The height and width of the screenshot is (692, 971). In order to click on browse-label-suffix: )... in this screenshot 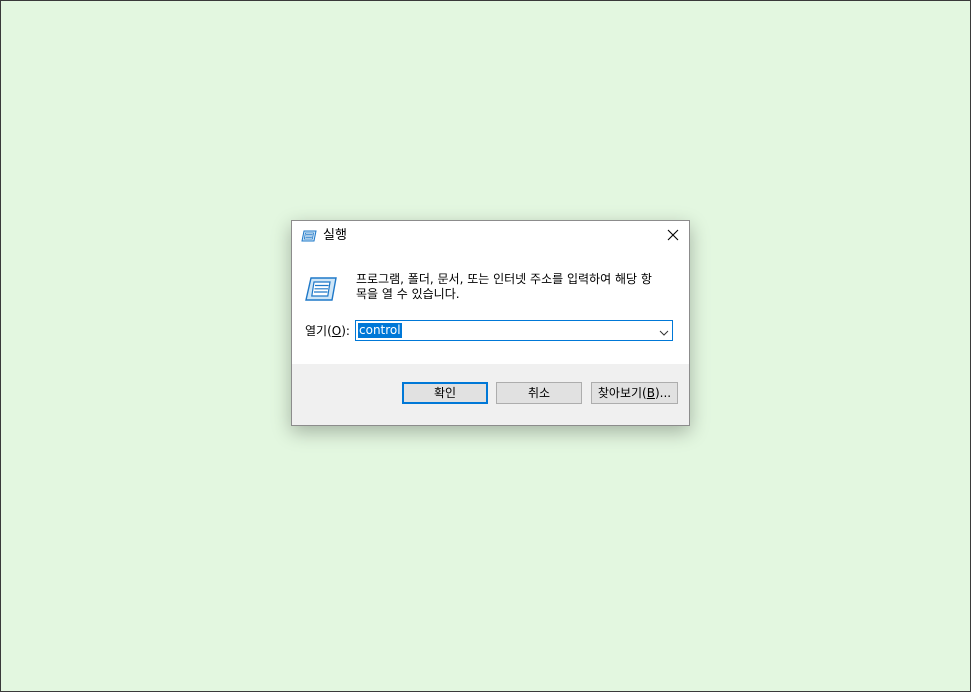, I will do `click(663, 393)`.